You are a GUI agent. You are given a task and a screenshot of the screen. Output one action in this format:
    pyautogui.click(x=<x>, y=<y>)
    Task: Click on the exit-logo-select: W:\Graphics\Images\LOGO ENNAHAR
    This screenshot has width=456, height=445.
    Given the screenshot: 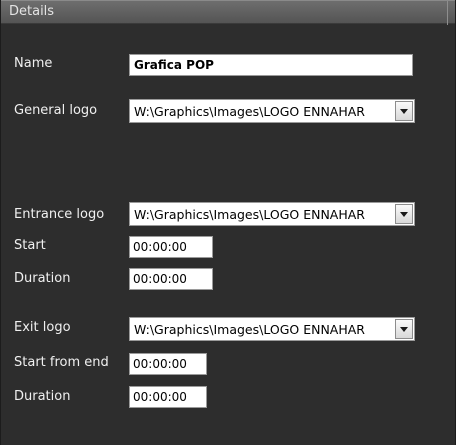 What is the action you would take?
    pyautogui.click(x=272, y=329)
    